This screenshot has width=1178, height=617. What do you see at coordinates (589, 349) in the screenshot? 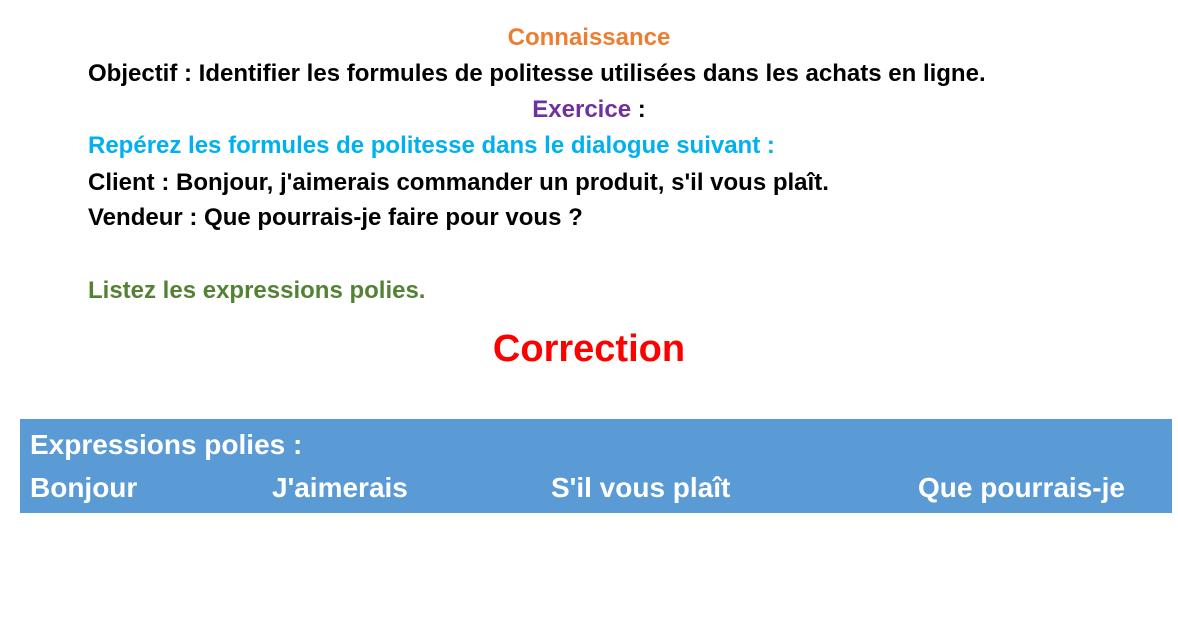
I see `correction-title: Correction` at bounding box center [589, 349].